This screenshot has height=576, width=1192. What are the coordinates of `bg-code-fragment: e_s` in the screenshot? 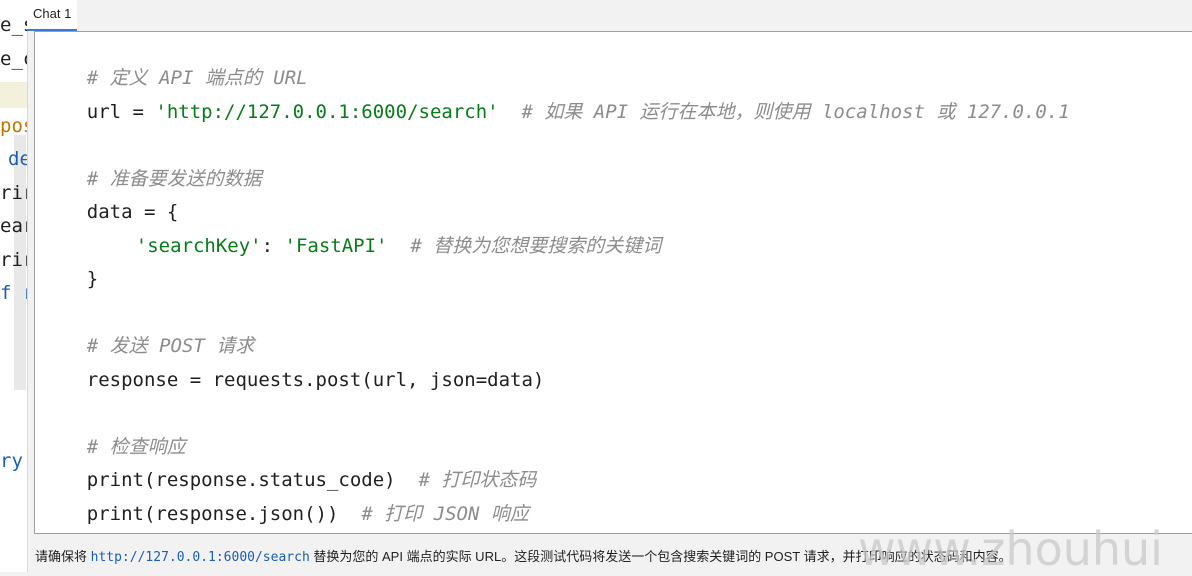 It's located at (13, 25).